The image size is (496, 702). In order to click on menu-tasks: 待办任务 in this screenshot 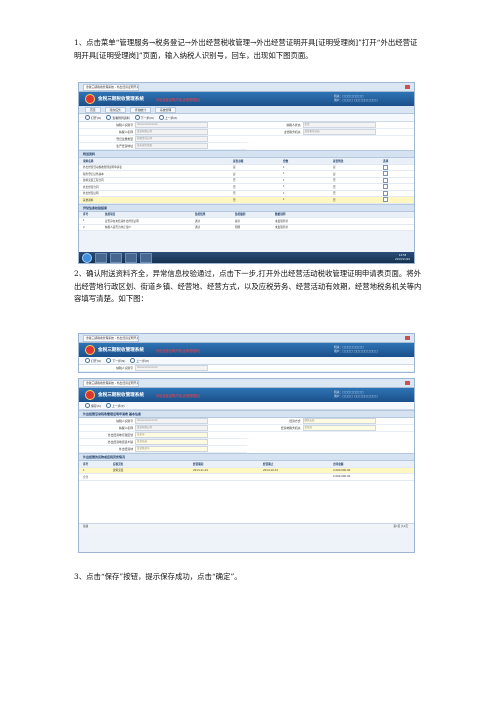, I will do `click(115, 109)`.